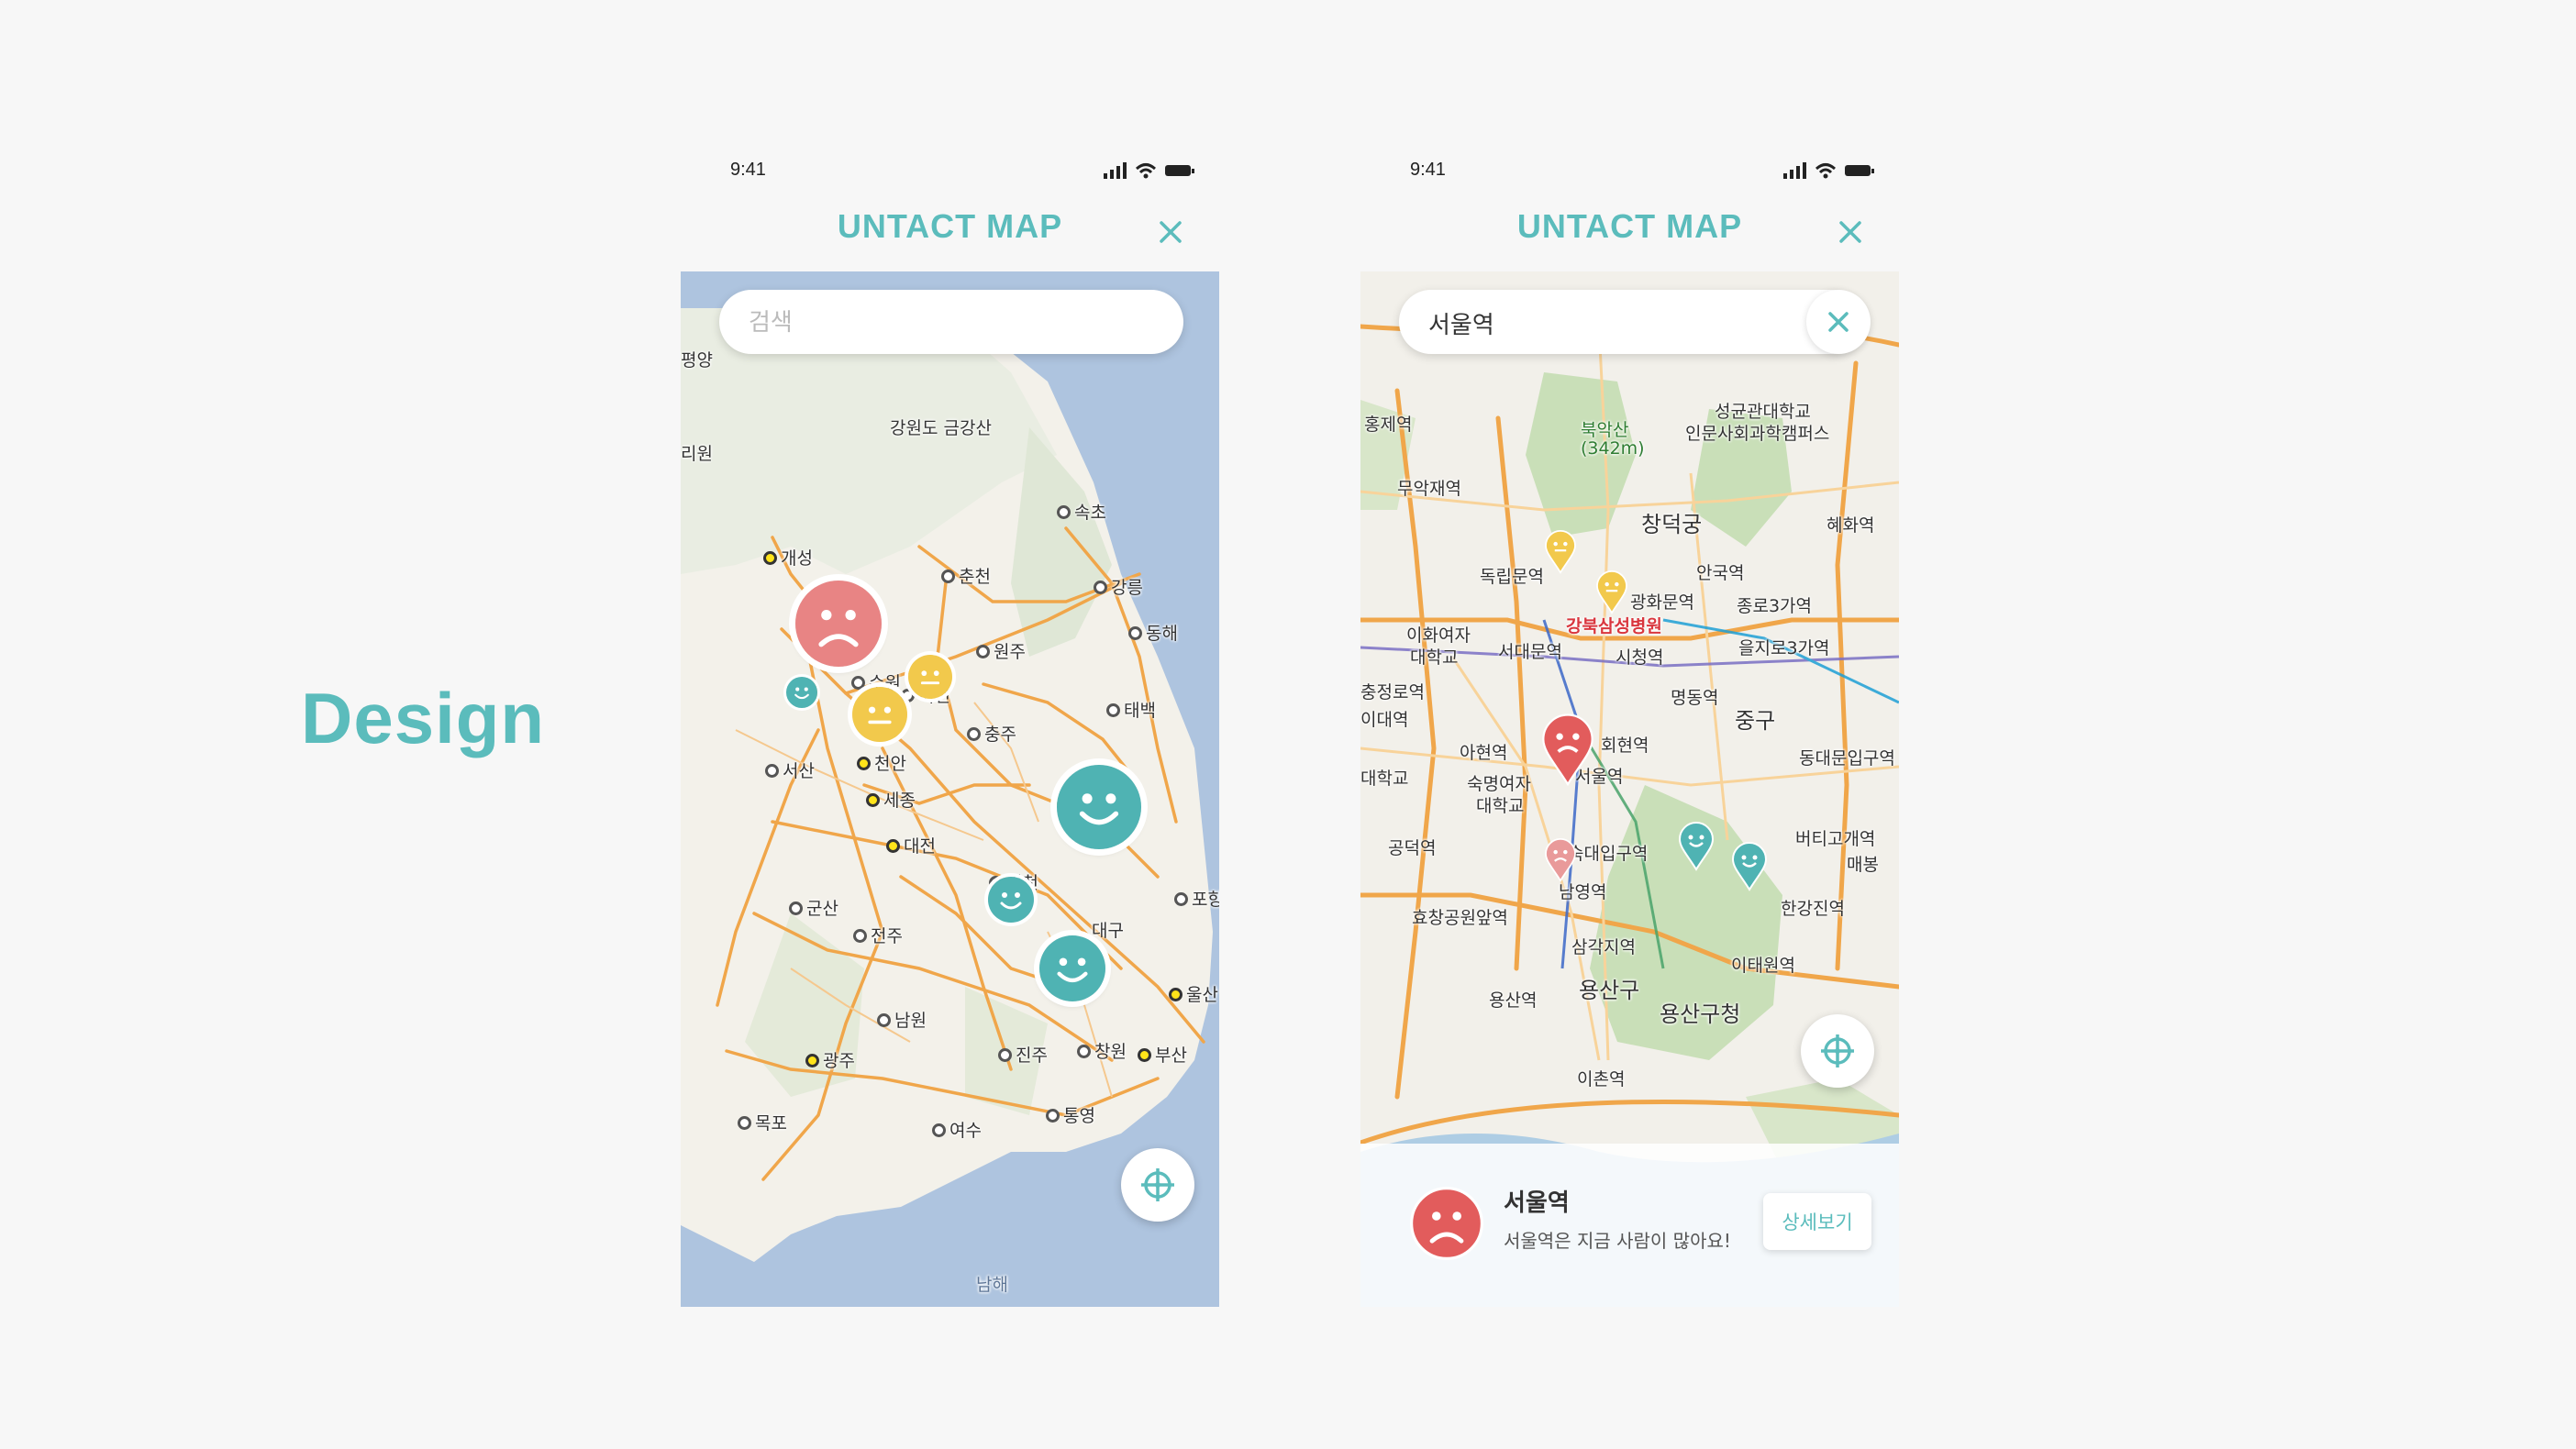 The image size is (2576, 1449). Describe the element at coordinates (1757, 434) in the screenshot. I see `map-label: 인문사회과학캠퍼스` at that location.